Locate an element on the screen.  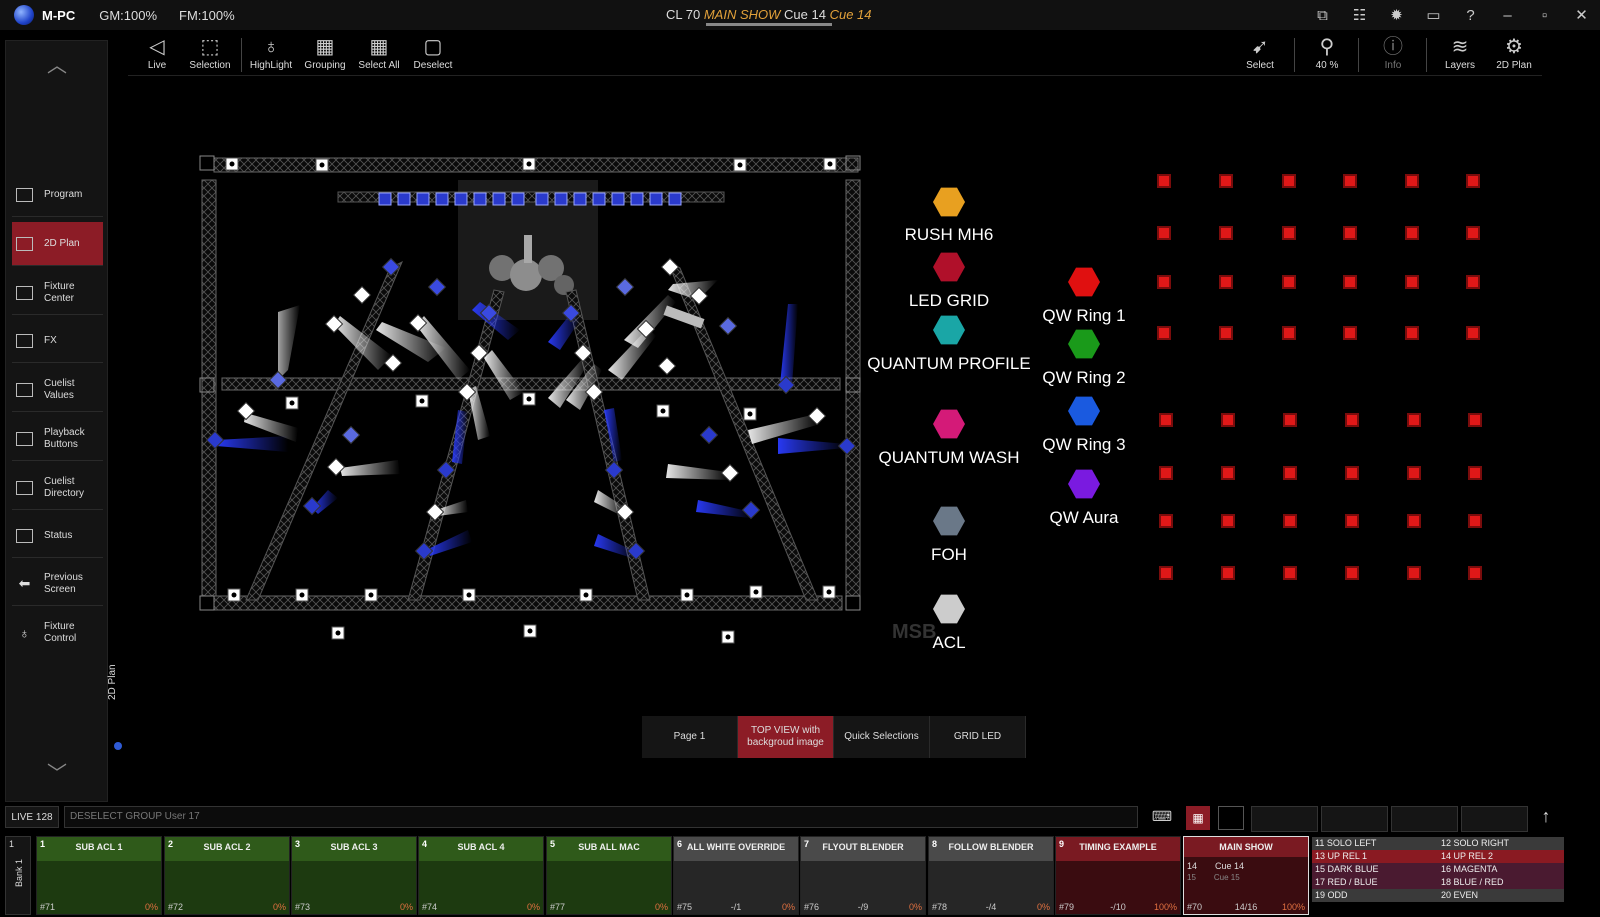
executor-2: 2 SUB ACL 2 #72 0% is located at coordinates (227, 875).